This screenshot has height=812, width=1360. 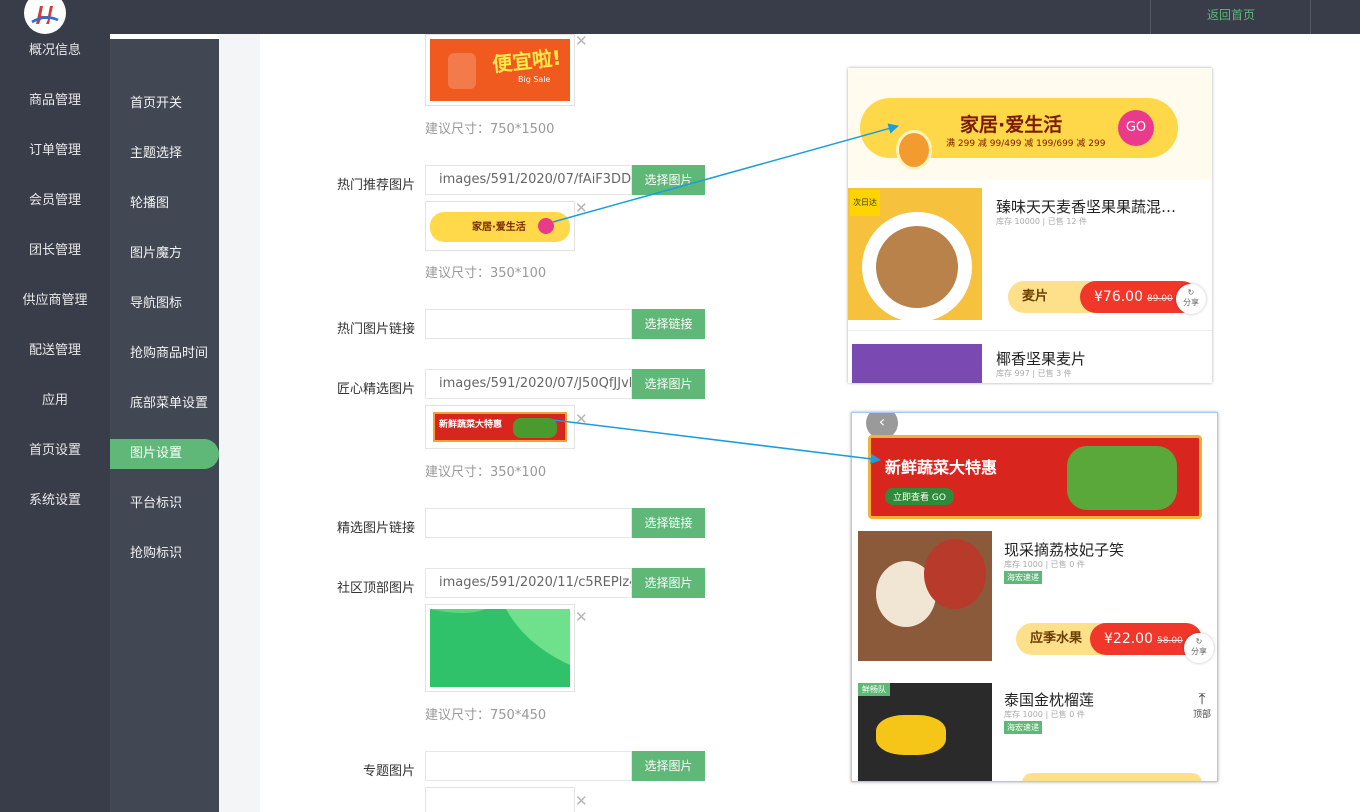 I want to click on preview2-price-pill: 应季水果 ¥22.00 58.00, so click(x=1109, y=639).